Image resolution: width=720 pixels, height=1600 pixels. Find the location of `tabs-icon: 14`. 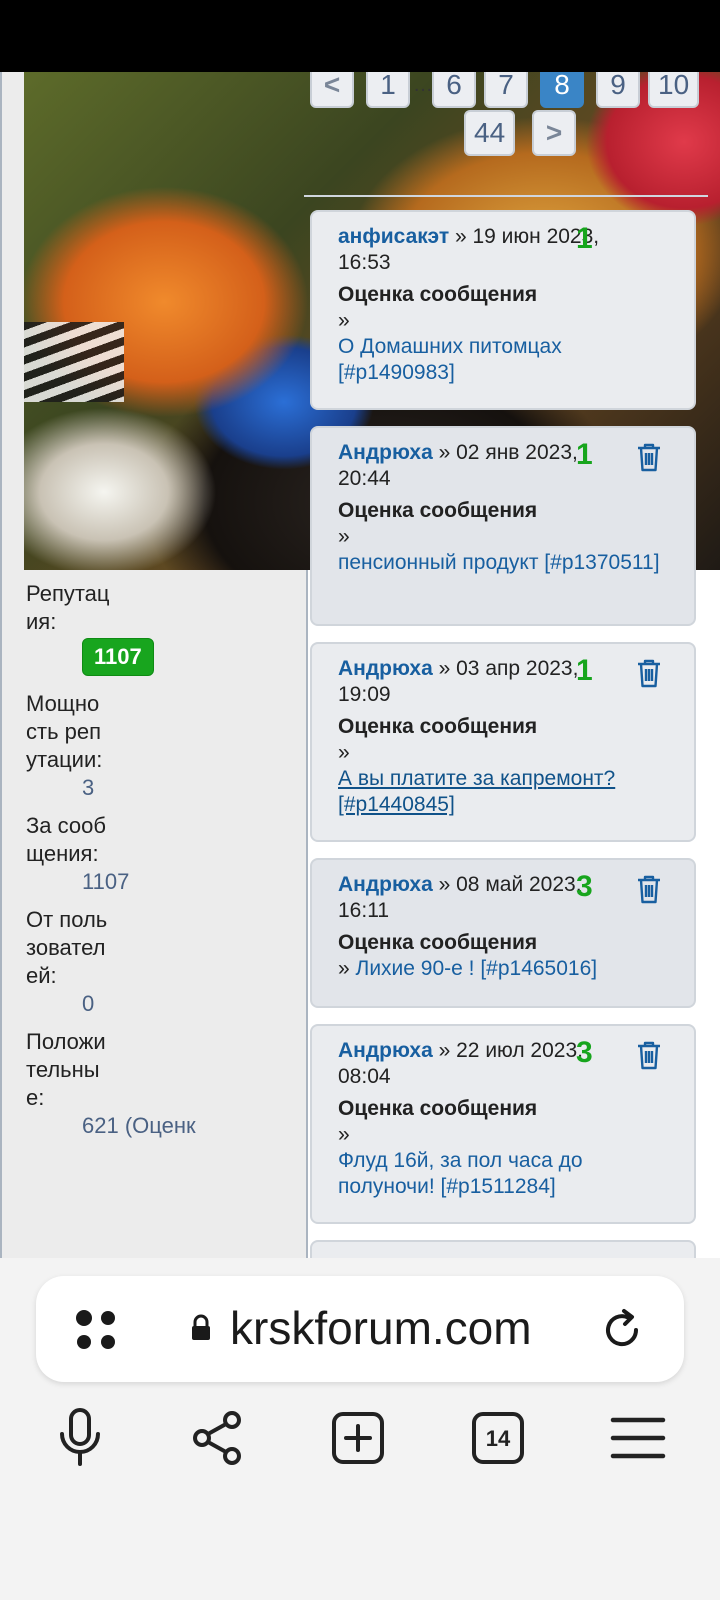

tabs-icon: 14 is located at coordinates (498, 1438).